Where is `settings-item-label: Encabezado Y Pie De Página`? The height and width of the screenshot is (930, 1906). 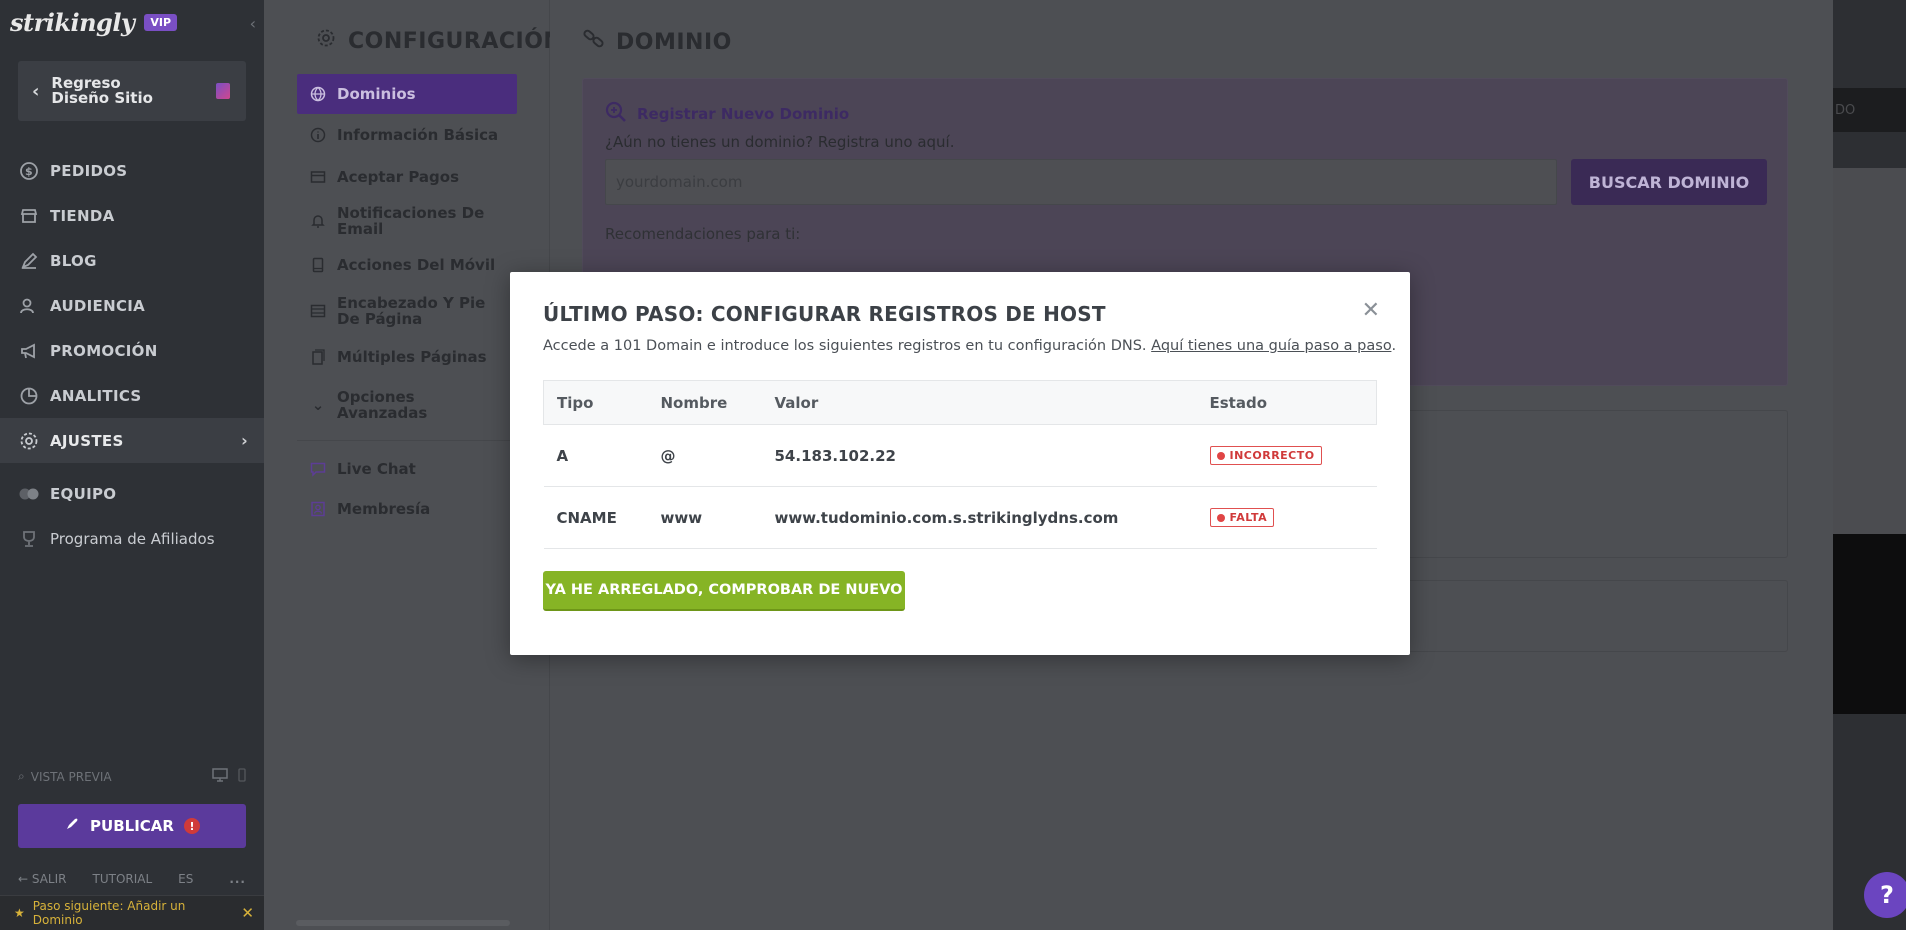 settings-item-label: Encabezado Y Pie De Página is located at coordinates (411, 311).